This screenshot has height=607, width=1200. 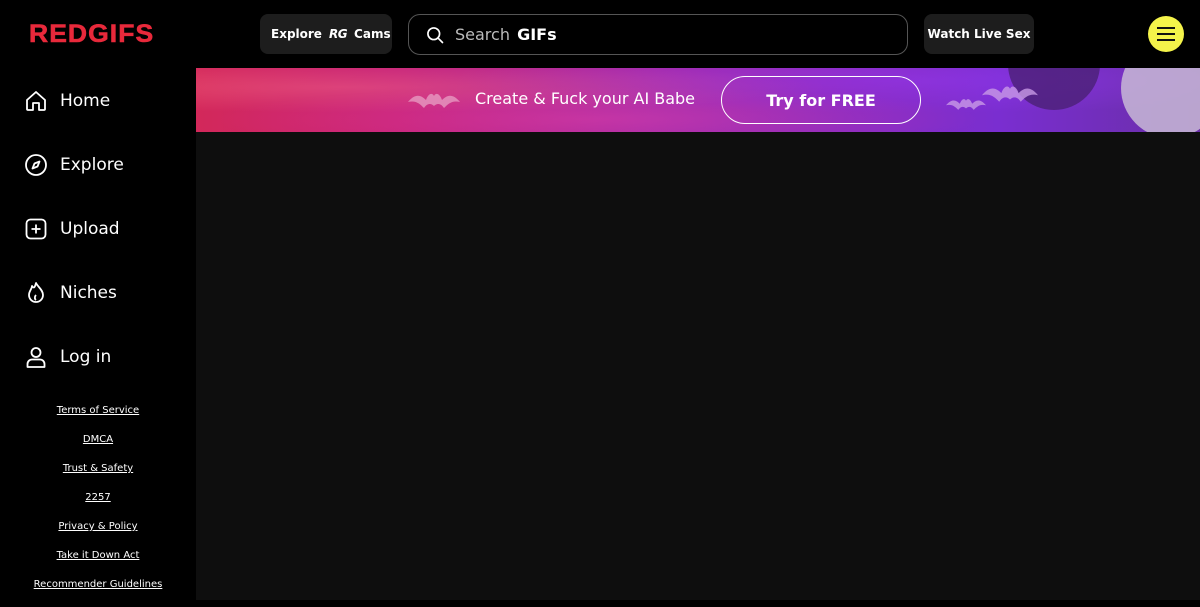 I want to click on recommender-guidelines-link: Recommender Guidelines, so click(x=98, y=592).